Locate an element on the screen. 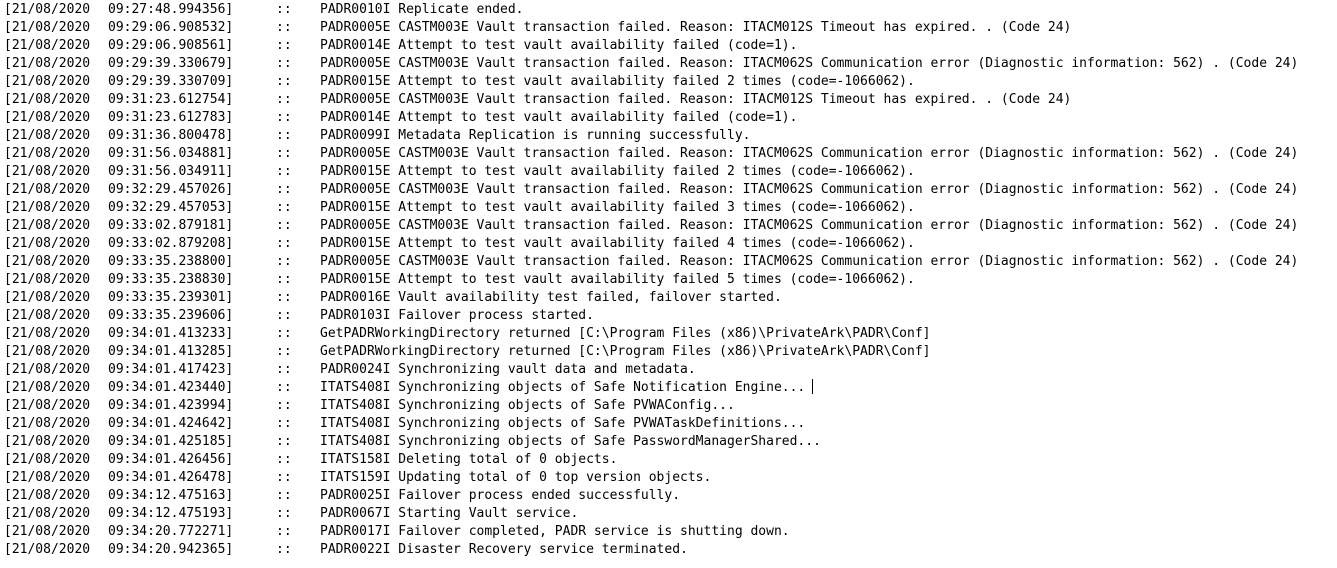 The image size is (1337, 568). log-time: 09:34:01.425185] is located at coordinates (171, 441).